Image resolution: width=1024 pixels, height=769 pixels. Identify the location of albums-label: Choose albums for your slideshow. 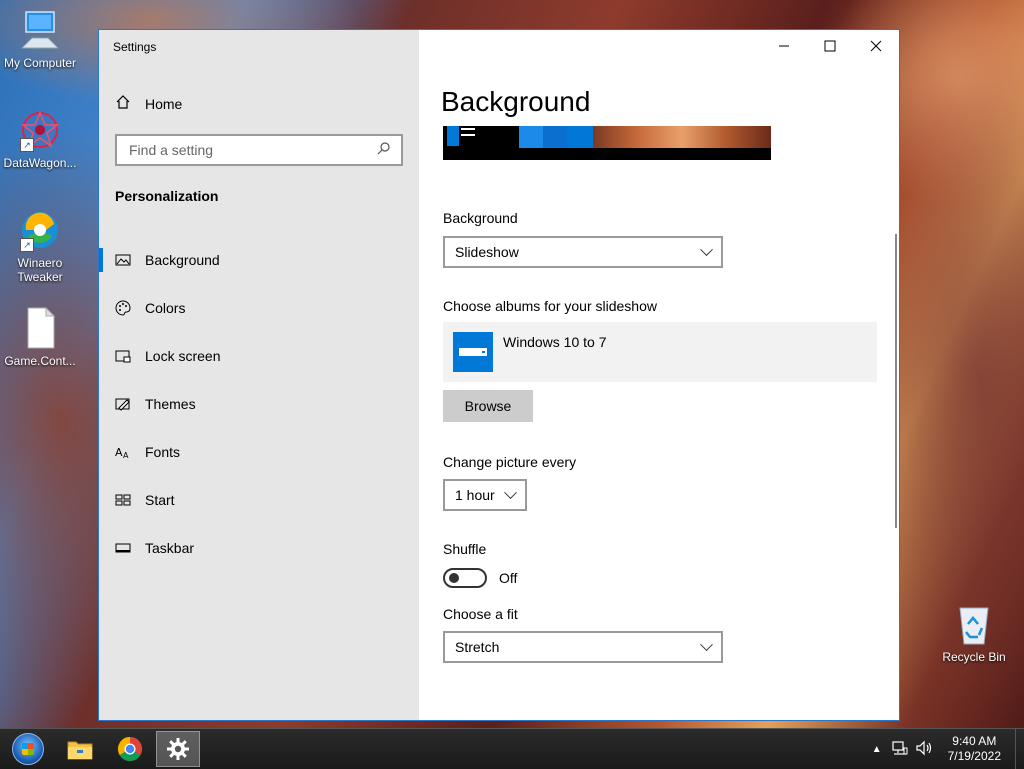
(550, 306).